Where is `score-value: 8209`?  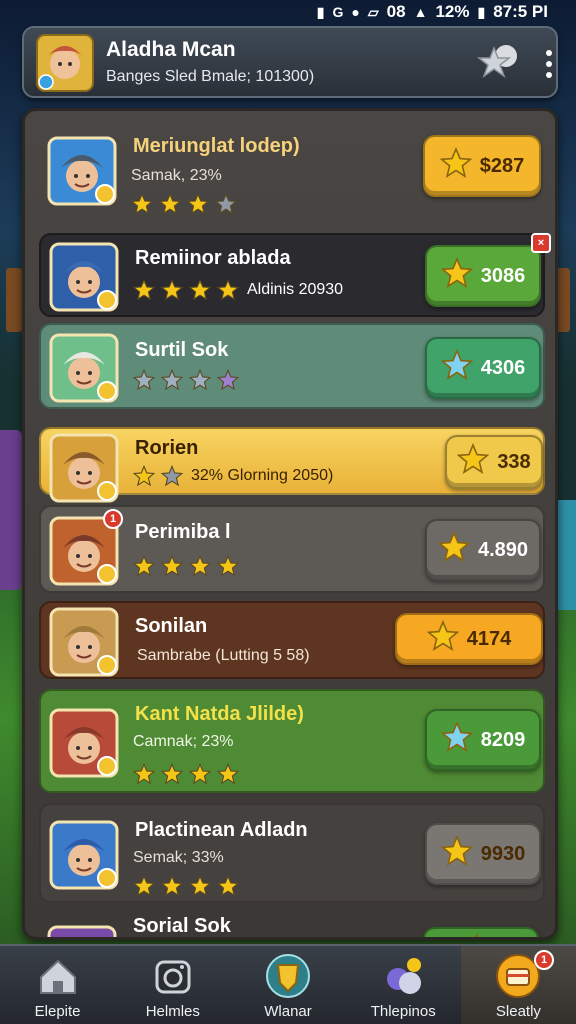 score-value: 8209 is located at coordinates (503, 739).